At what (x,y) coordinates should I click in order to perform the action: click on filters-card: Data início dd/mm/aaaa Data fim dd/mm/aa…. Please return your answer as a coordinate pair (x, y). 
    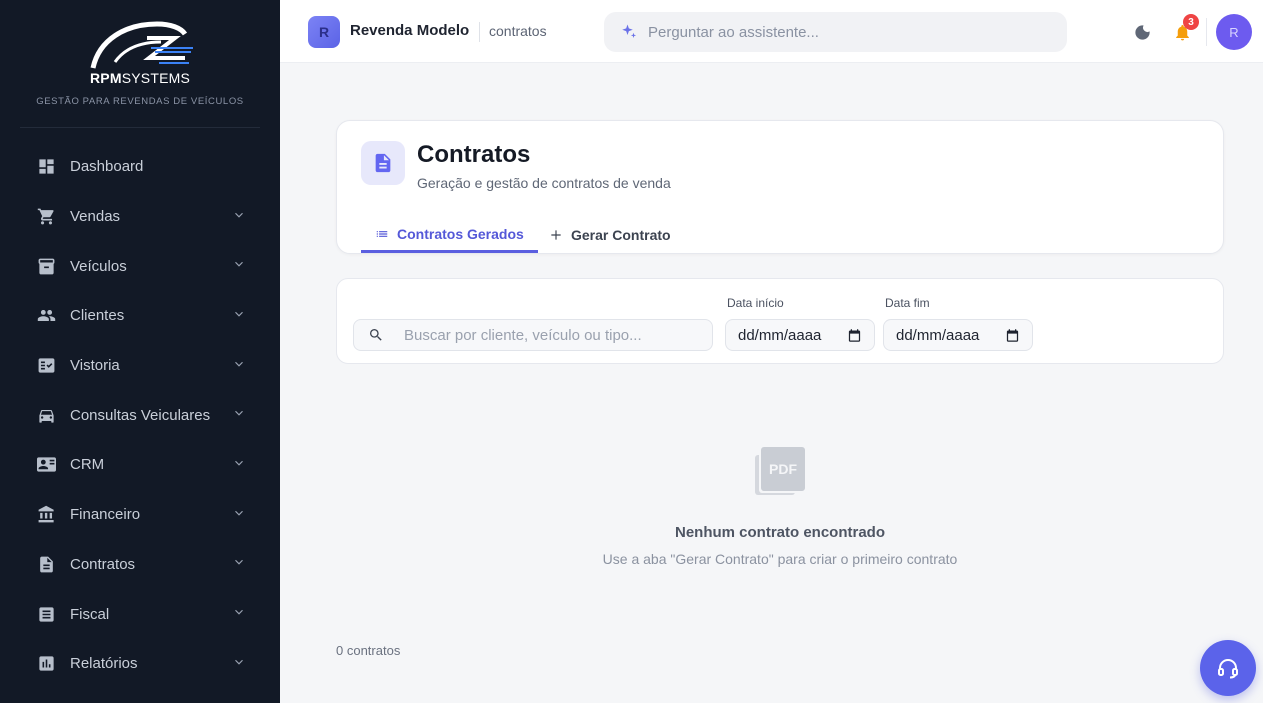
    Looking at the image, I should click on (780, 321).